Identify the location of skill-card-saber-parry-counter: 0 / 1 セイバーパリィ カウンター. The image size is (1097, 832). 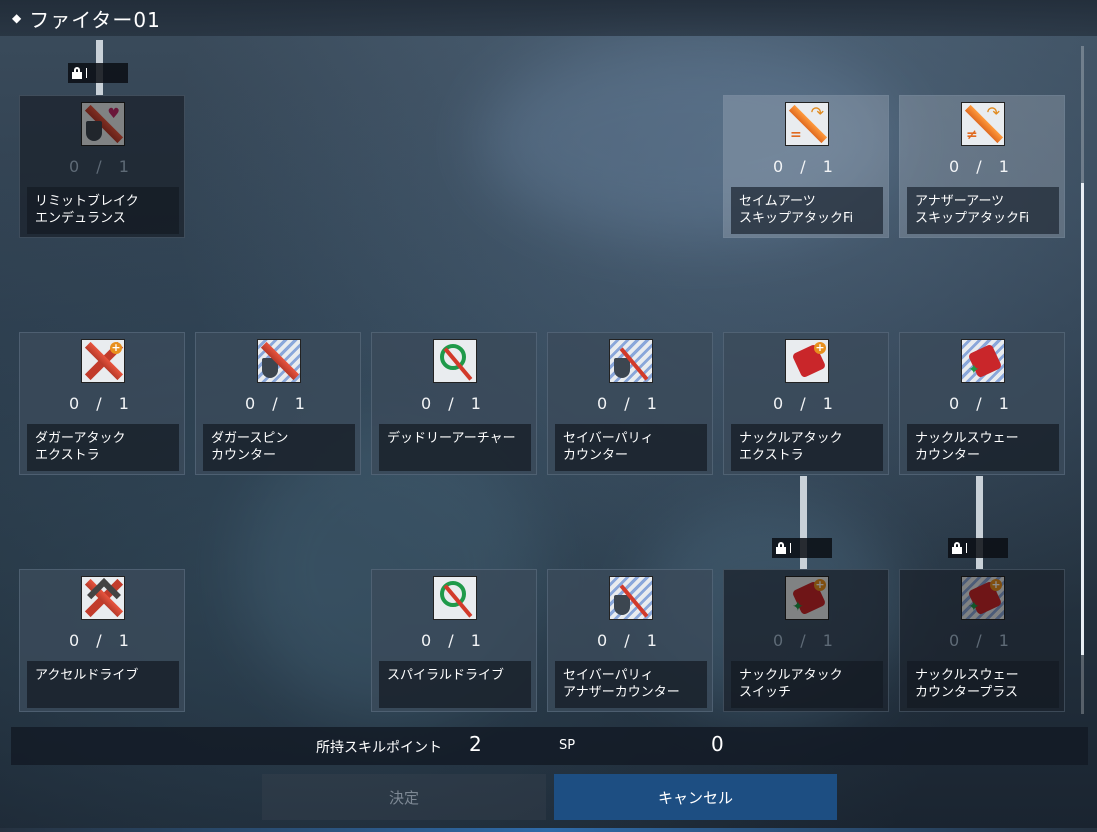
(630, 403).